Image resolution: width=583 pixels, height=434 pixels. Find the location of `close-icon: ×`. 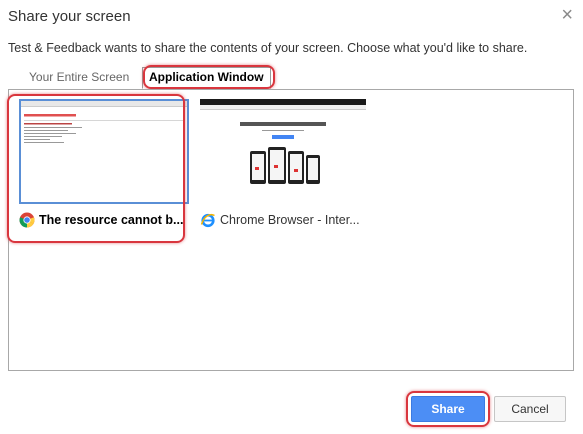

close-icon: × is located at coordinates (567, 15).